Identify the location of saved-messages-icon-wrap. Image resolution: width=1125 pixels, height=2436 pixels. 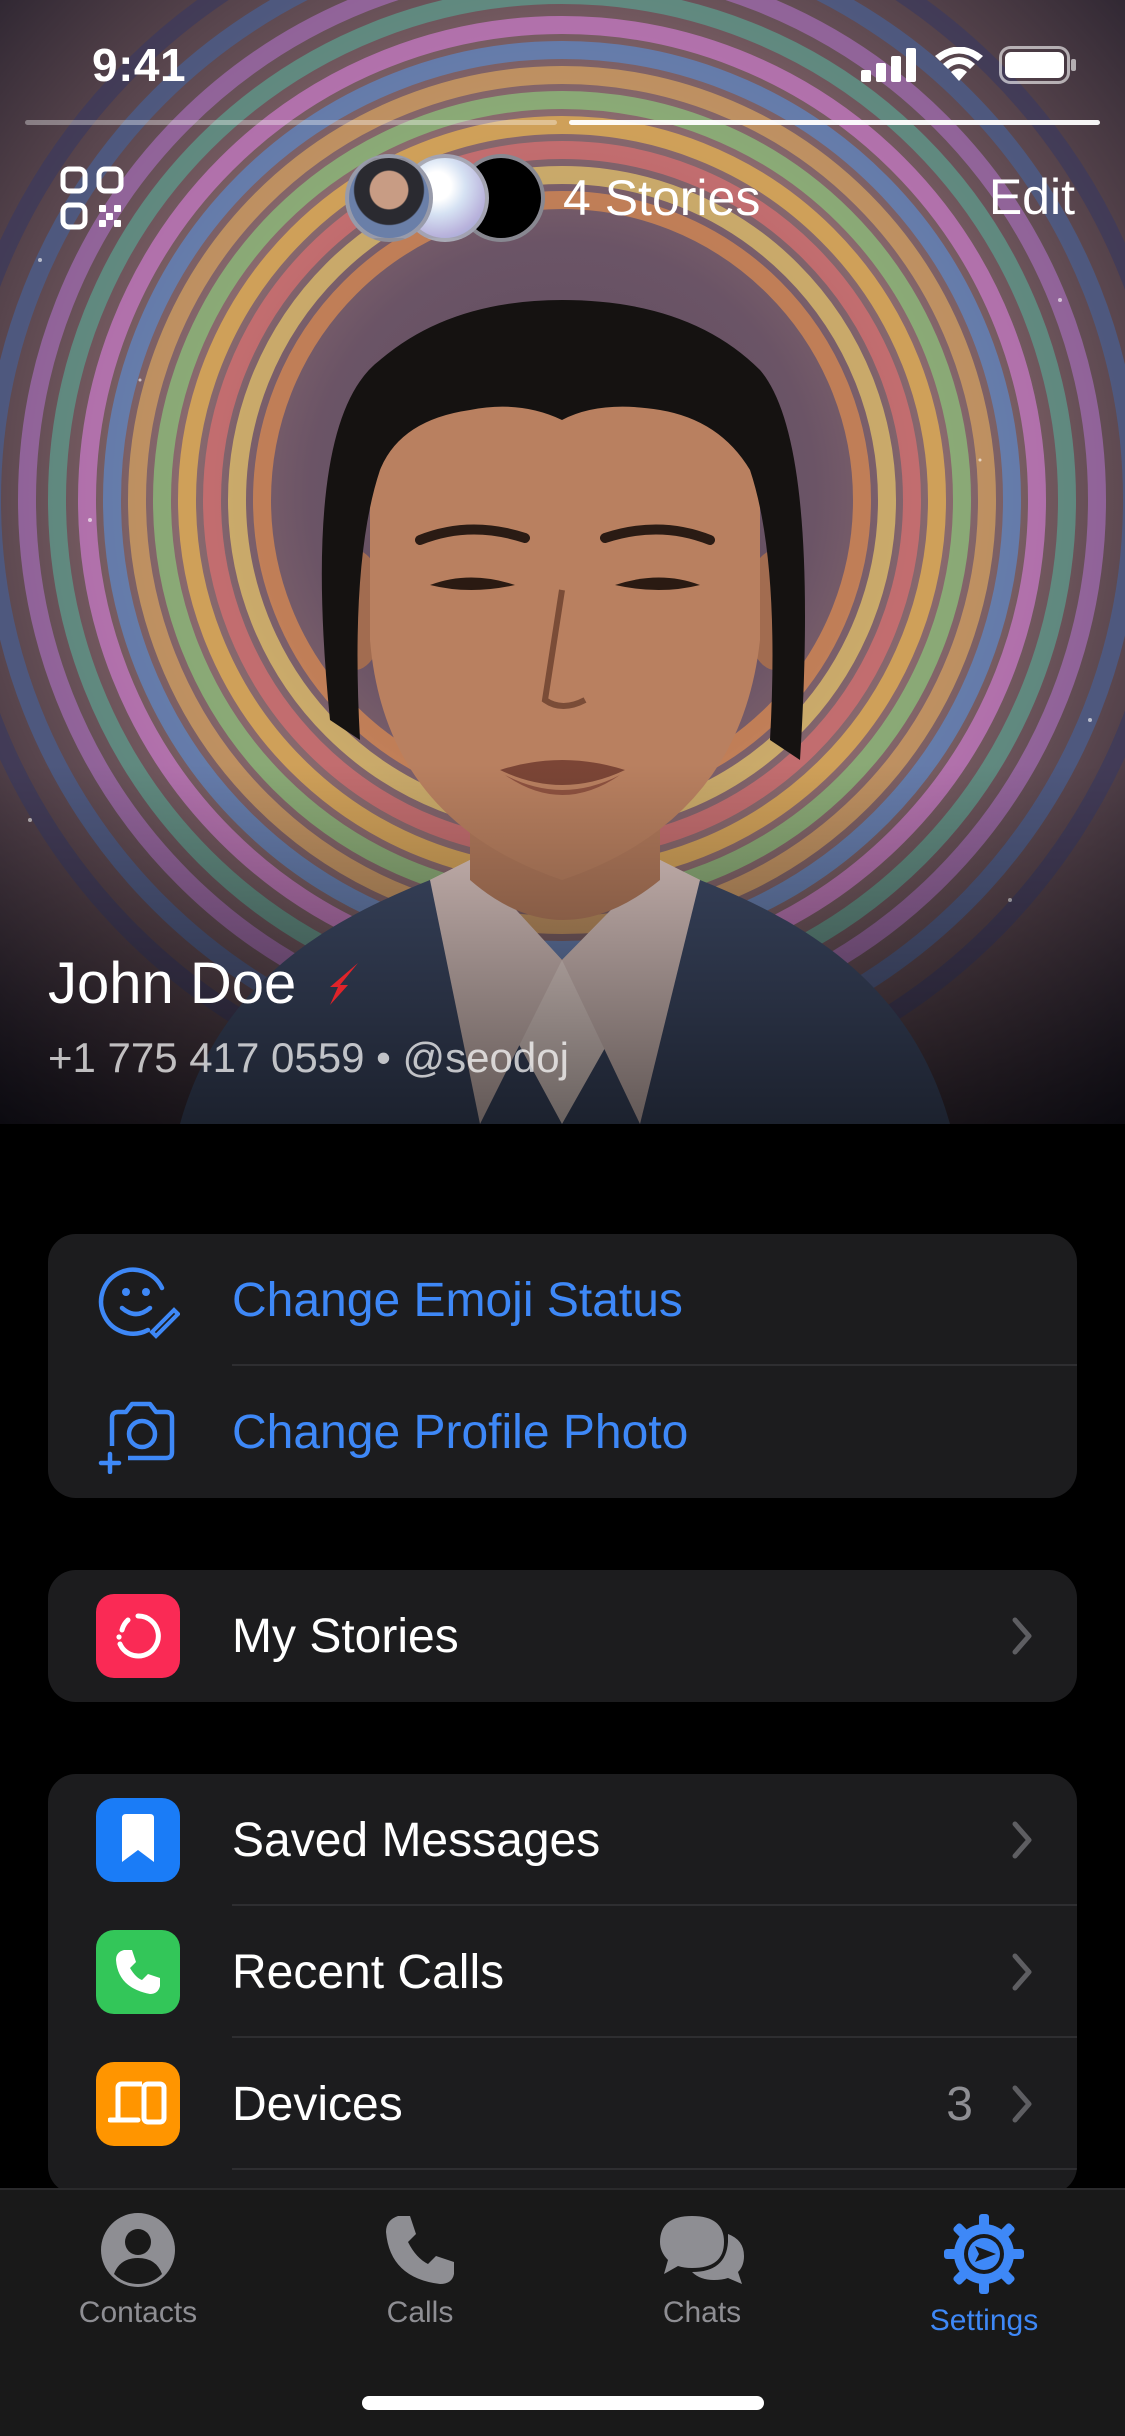
(138, 1840).